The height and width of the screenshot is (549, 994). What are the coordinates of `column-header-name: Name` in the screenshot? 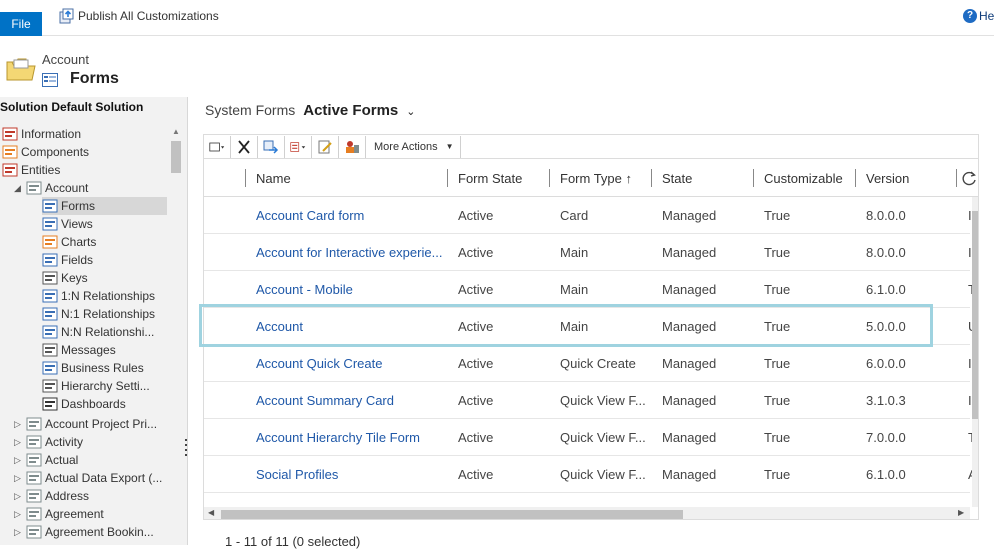 It's located at (273, 178).